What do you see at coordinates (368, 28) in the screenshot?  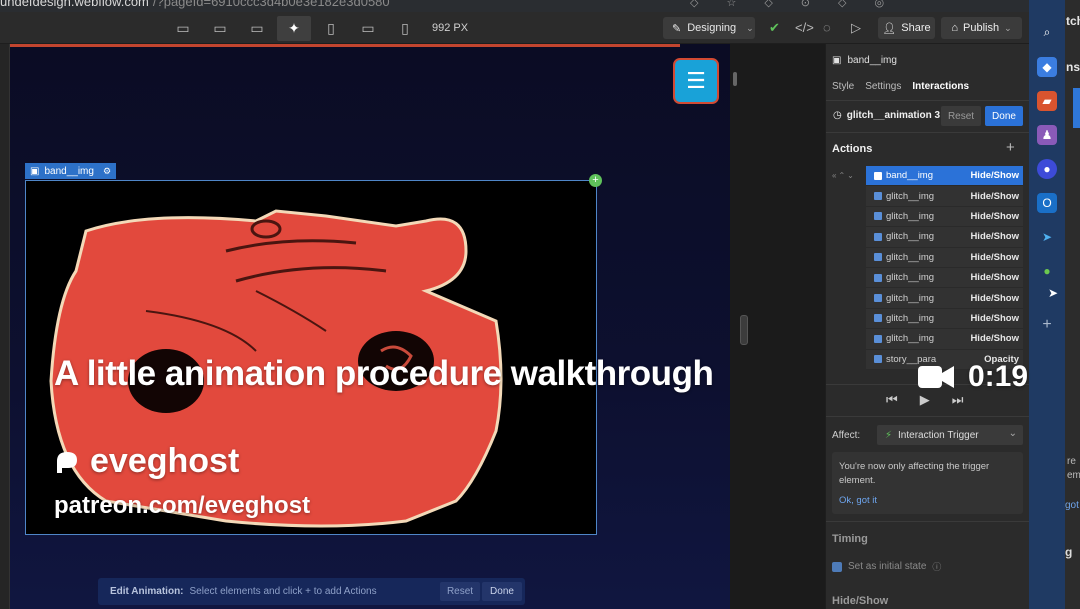 I see `breakpoint-mobile-landscape-icon: ▭` at bounding box center [368, 28].